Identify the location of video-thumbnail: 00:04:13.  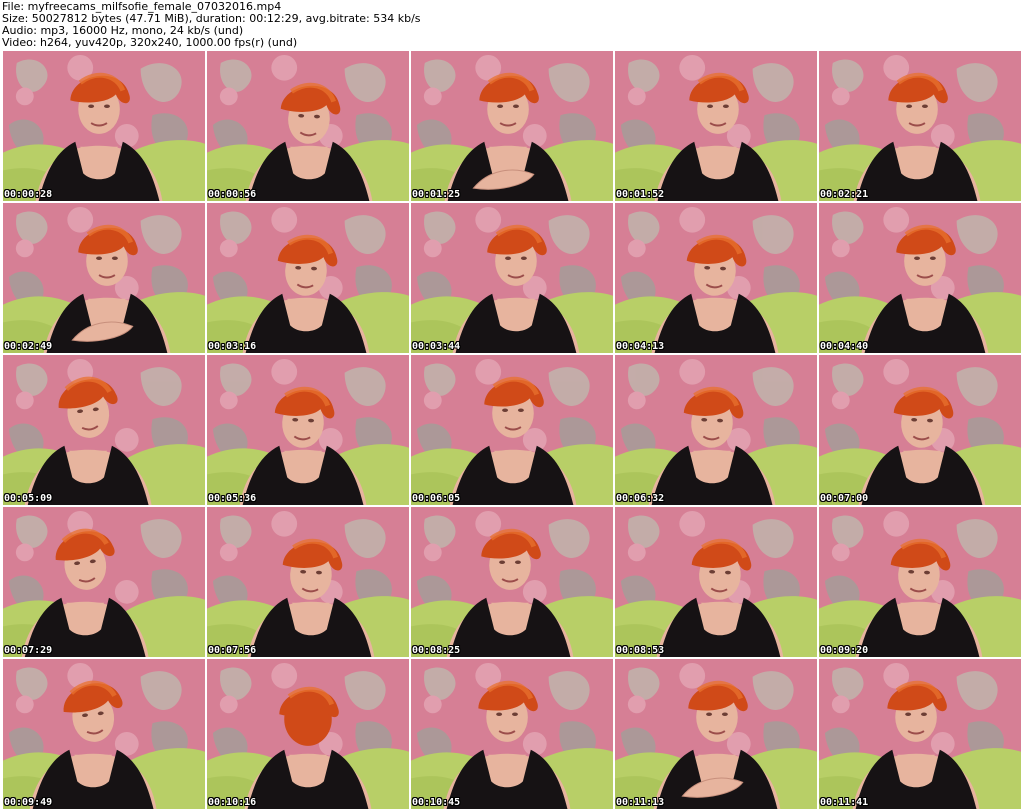
(716, 278).